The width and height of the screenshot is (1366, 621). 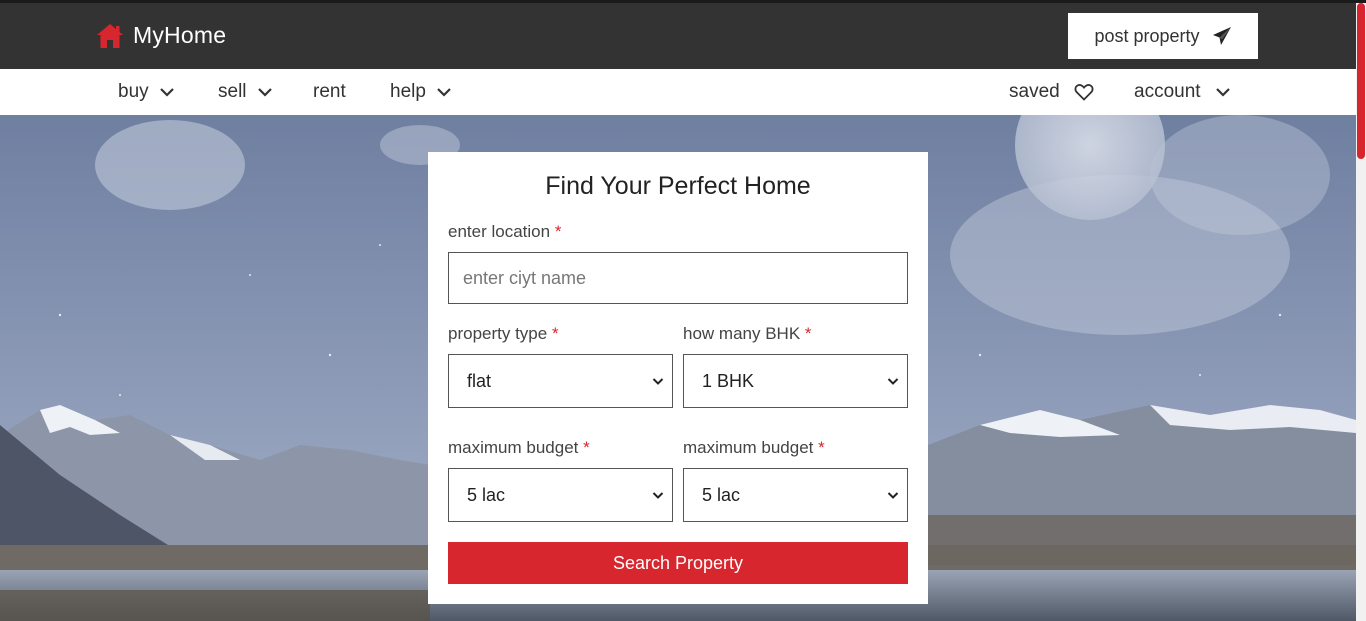 What do you see at coordinates (1361, 312) in the screenshot?
I see `page-scrollbar` at bounding box center [1361, 312].